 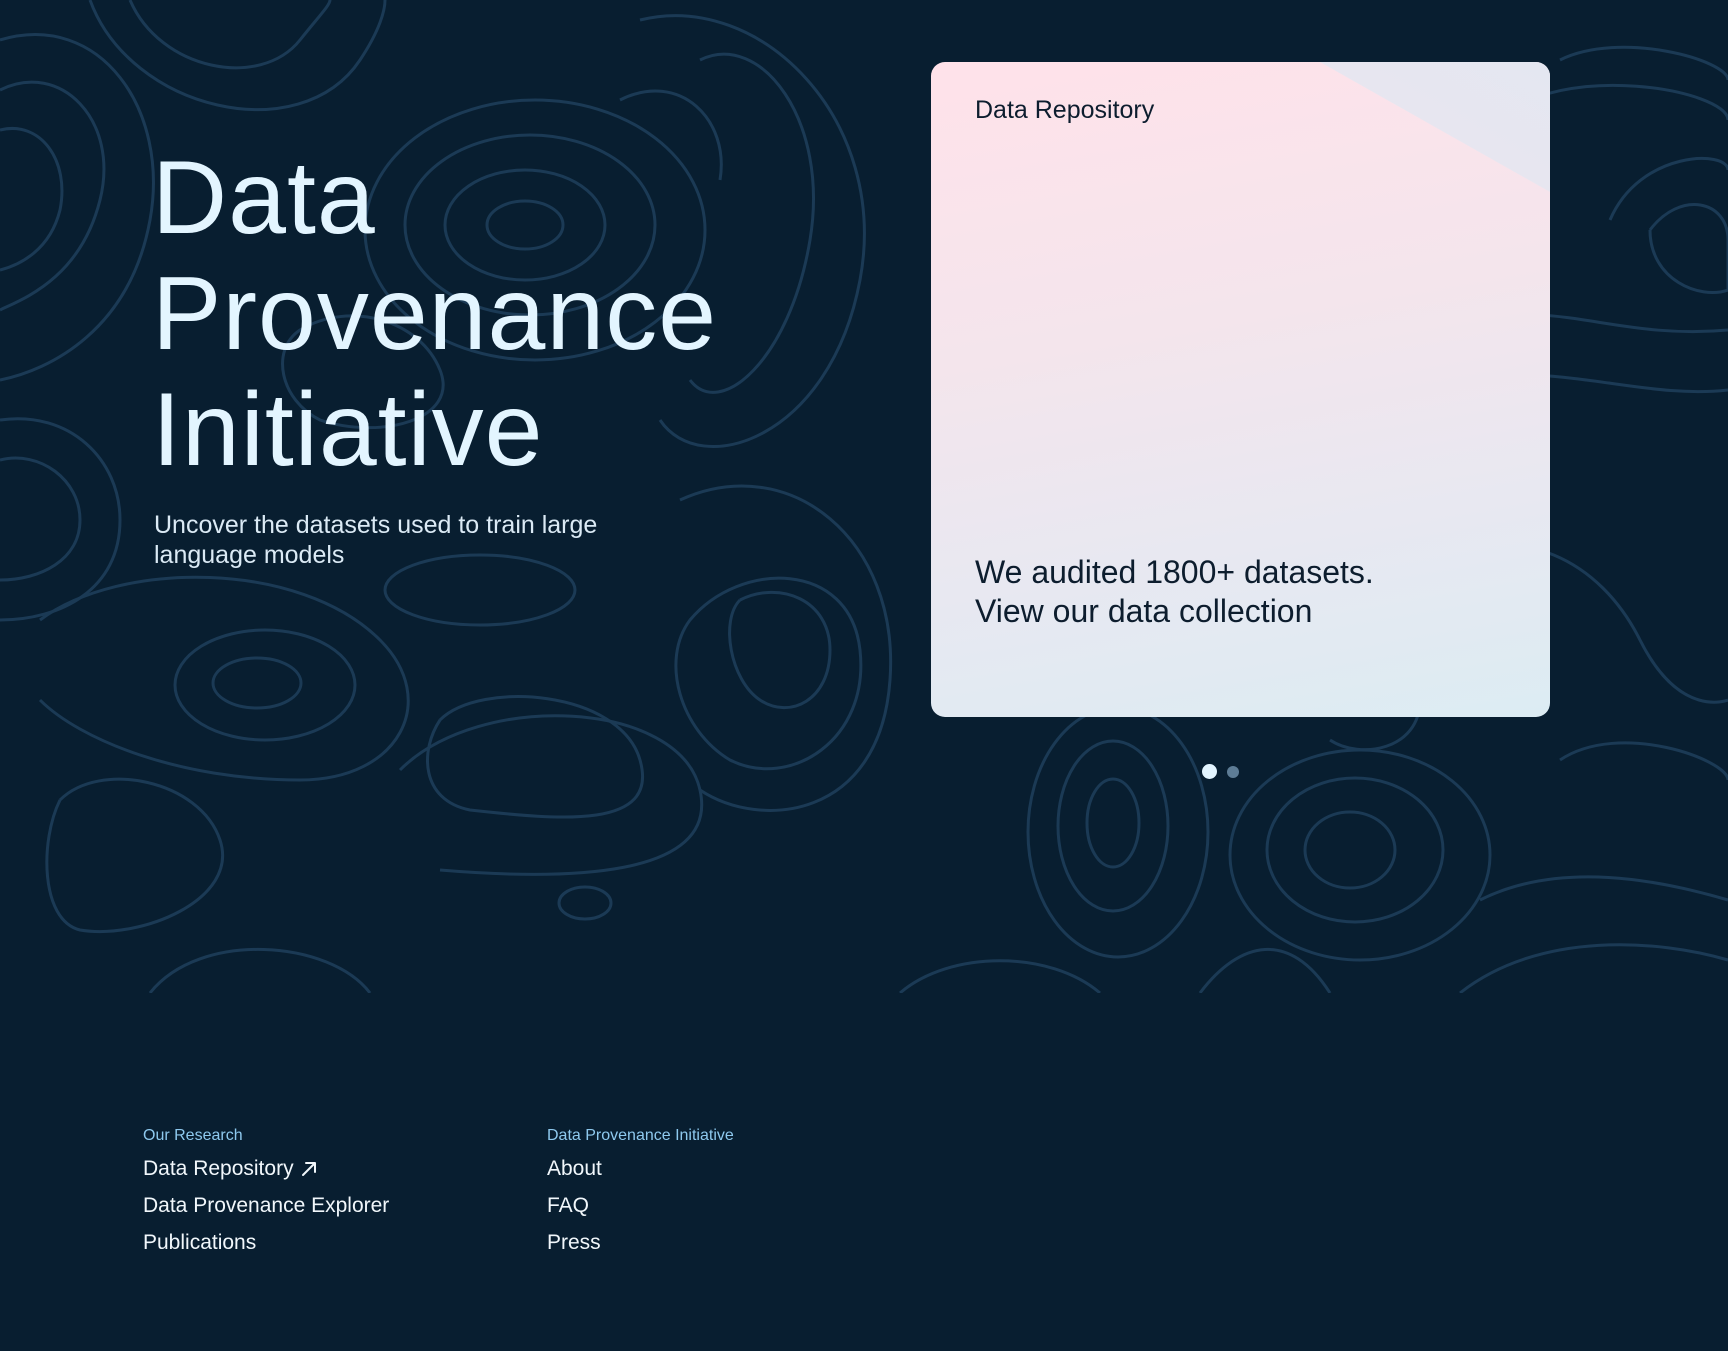 I want to click on footer-link-item: Data Repository, so click(x=266, y=1169).